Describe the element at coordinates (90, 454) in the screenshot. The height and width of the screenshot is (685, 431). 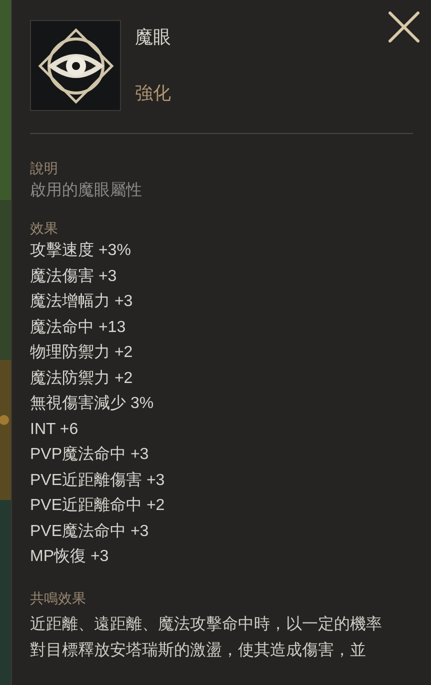
I see `effect-line: PVP魔法命中 +3` at that location.